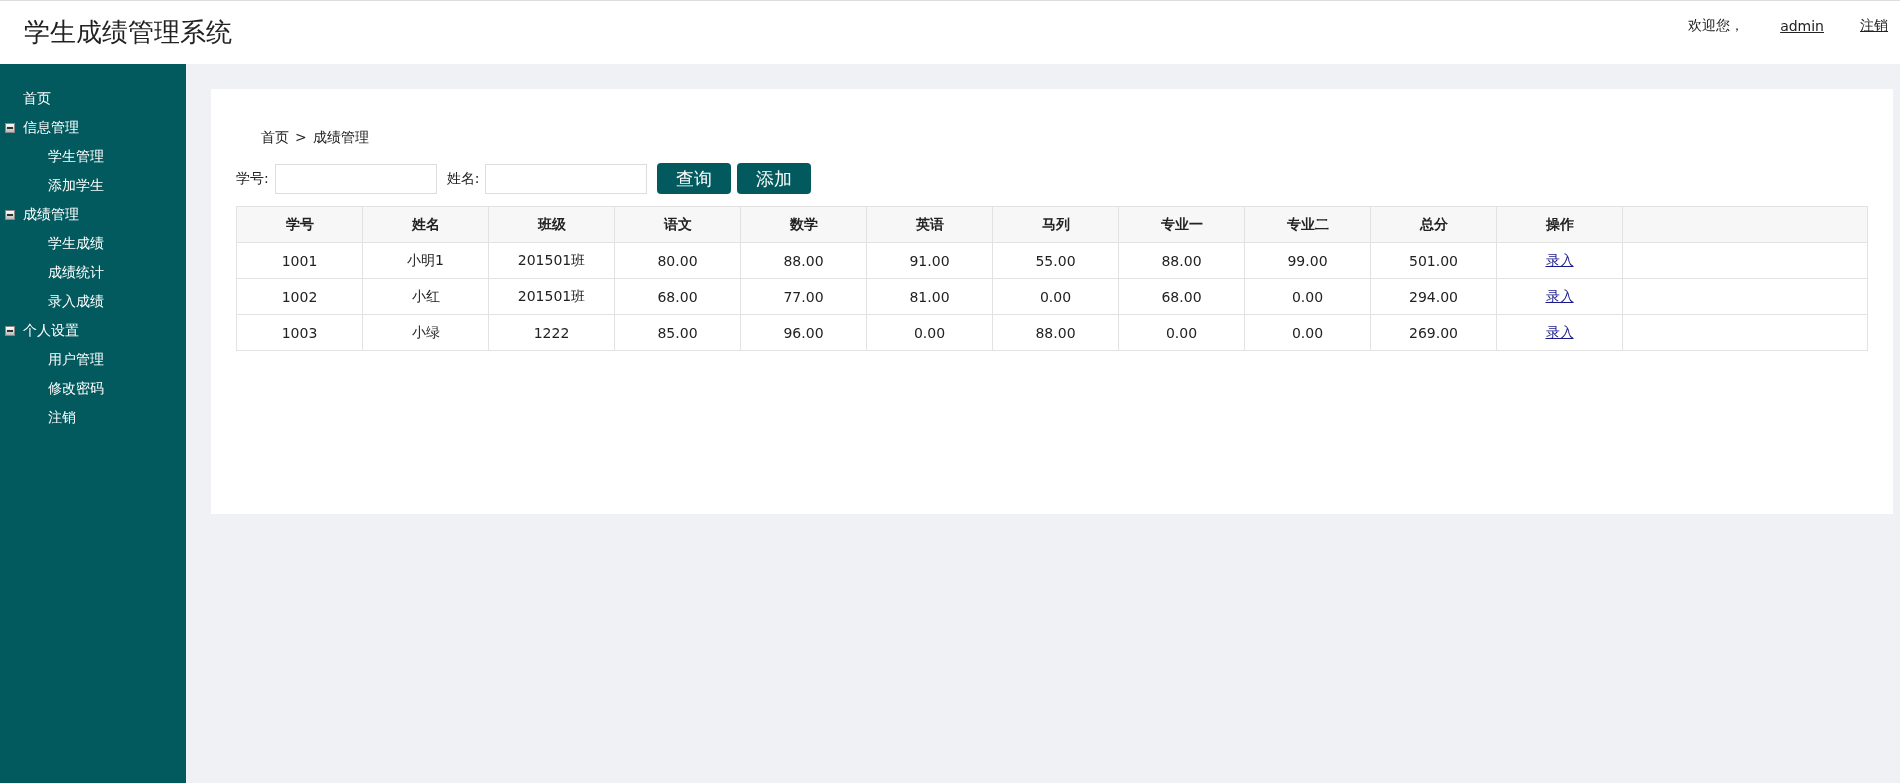 The image size is (1900, 783). Describe the element at coordinates (93, 98) in the screenshot. I see `sidebar-item: 首页` at that location.